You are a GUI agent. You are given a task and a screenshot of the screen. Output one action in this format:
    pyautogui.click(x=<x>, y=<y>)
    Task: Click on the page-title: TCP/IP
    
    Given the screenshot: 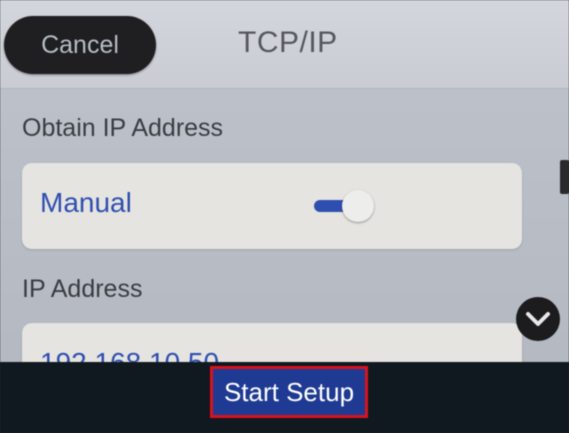 What is the action you would take?
    pyautogui.click(x=288, y=42)
    